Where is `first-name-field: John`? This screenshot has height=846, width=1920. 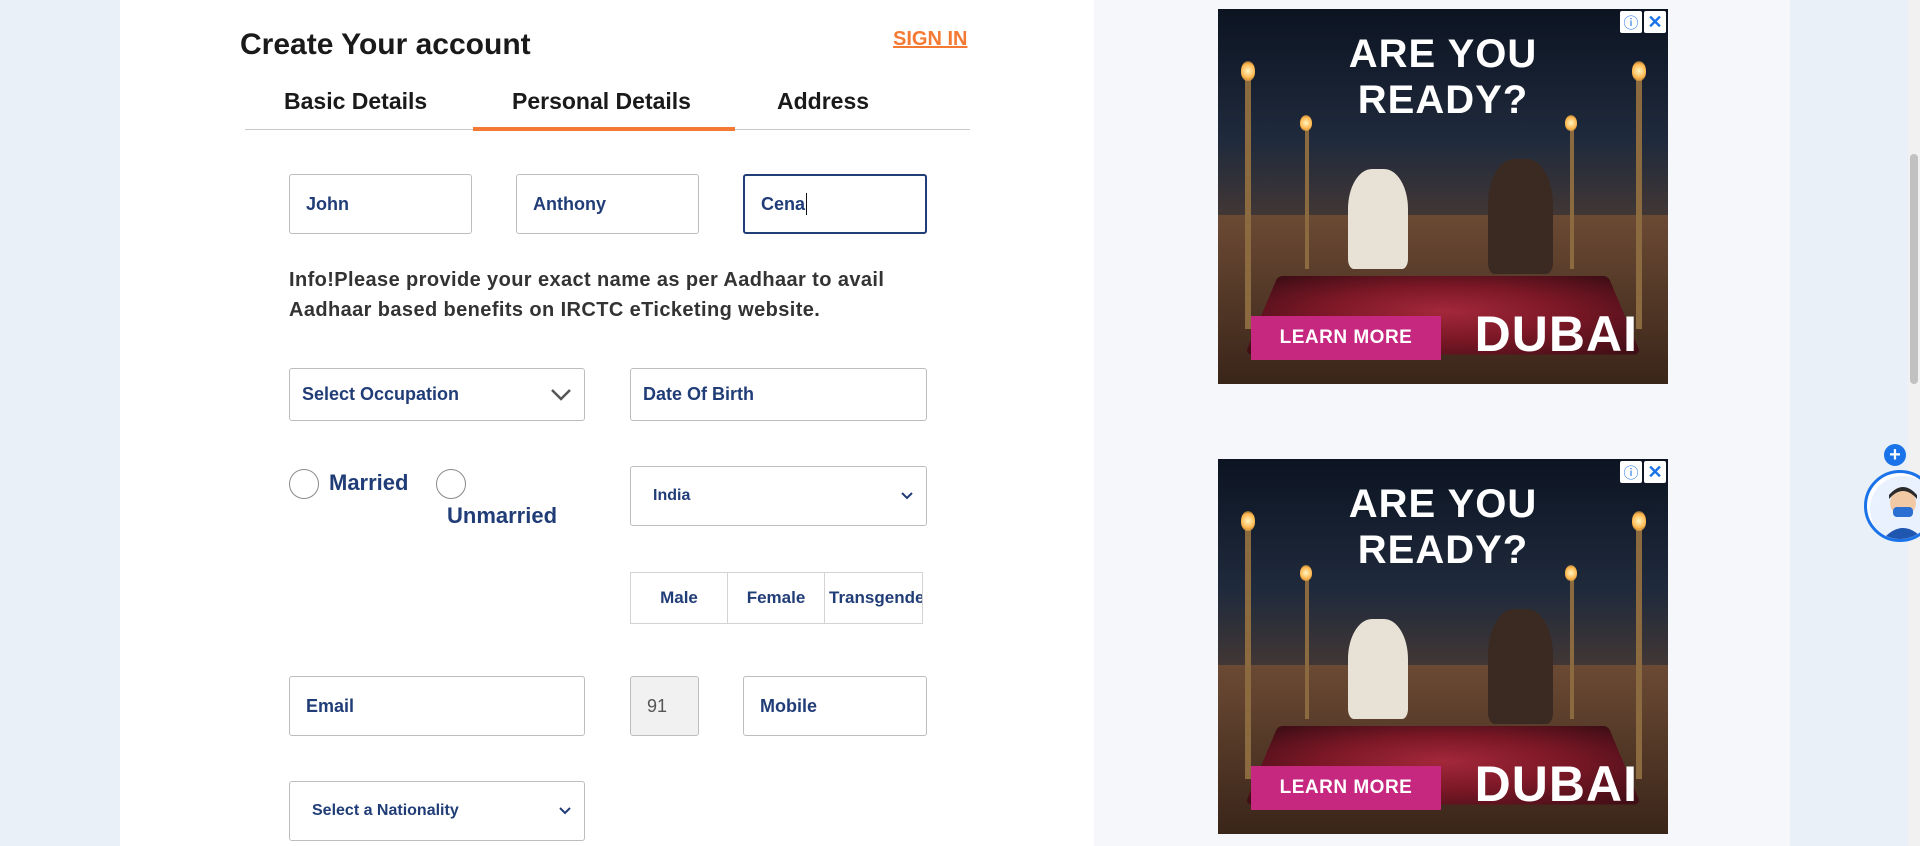 first-name-field: John is located at coordinates (380, 204).